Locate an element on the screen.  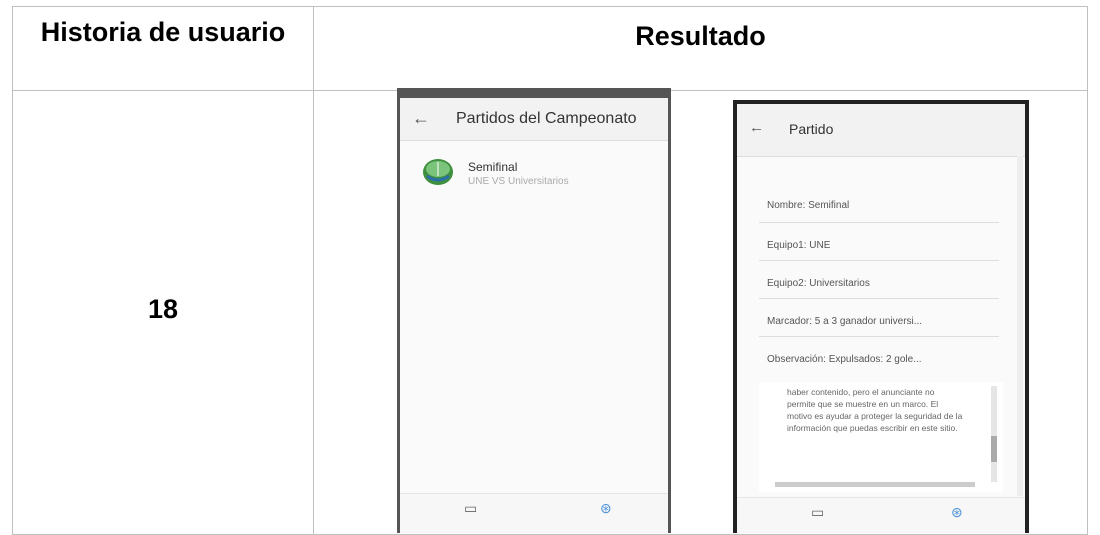
scrollbar is located at coordinates (1020, 326).